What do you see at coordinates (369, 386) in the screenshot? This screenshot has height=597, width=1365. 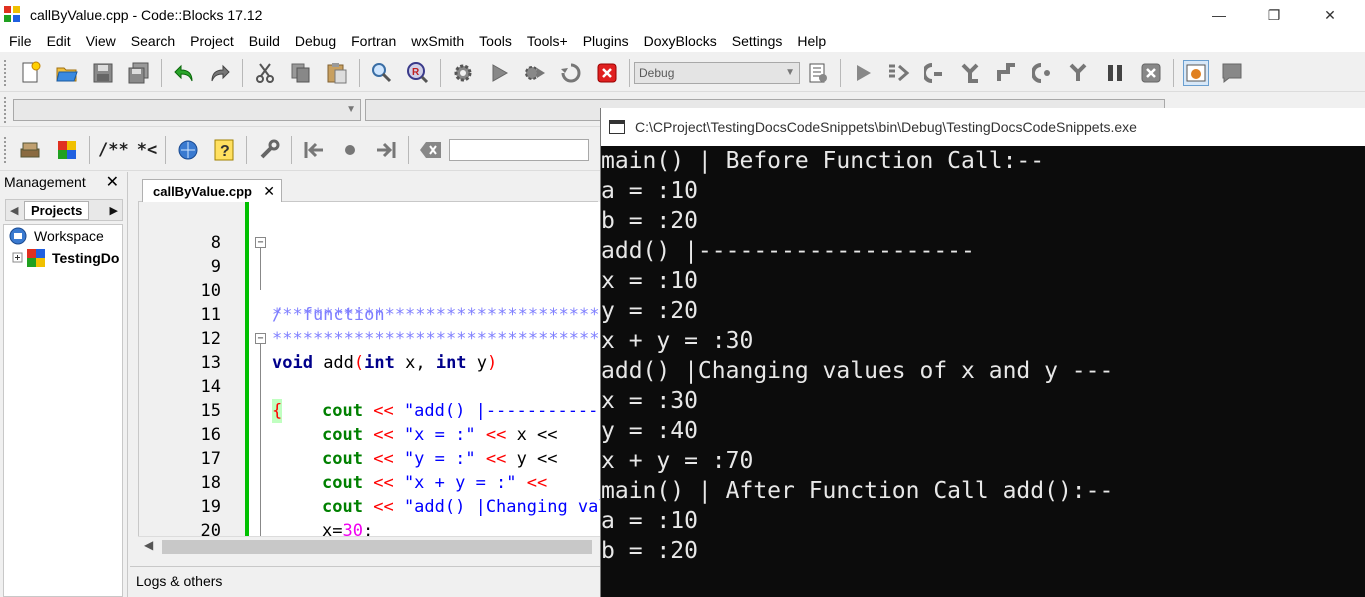 I see `code-line: 14 cout << "add() |--------------` at bounding box center [369, 386].